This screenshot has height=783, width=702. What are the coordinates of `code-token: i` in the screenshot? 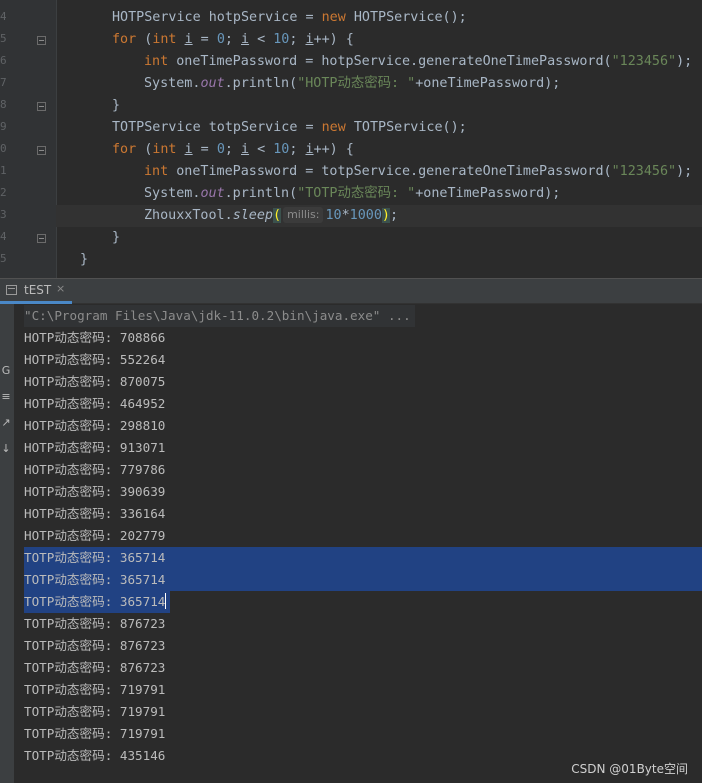 It's located at (245, 39).